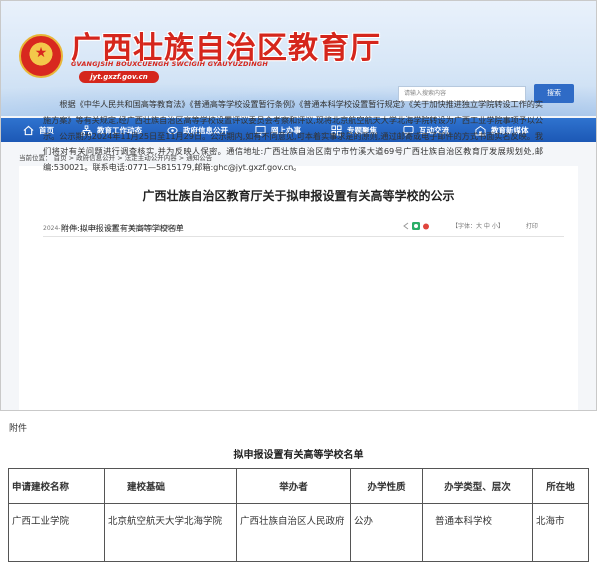 Image resolution: width=597 pixels, height=576 pixels. I want to click on column-header: 举办者, so click(293, 486).